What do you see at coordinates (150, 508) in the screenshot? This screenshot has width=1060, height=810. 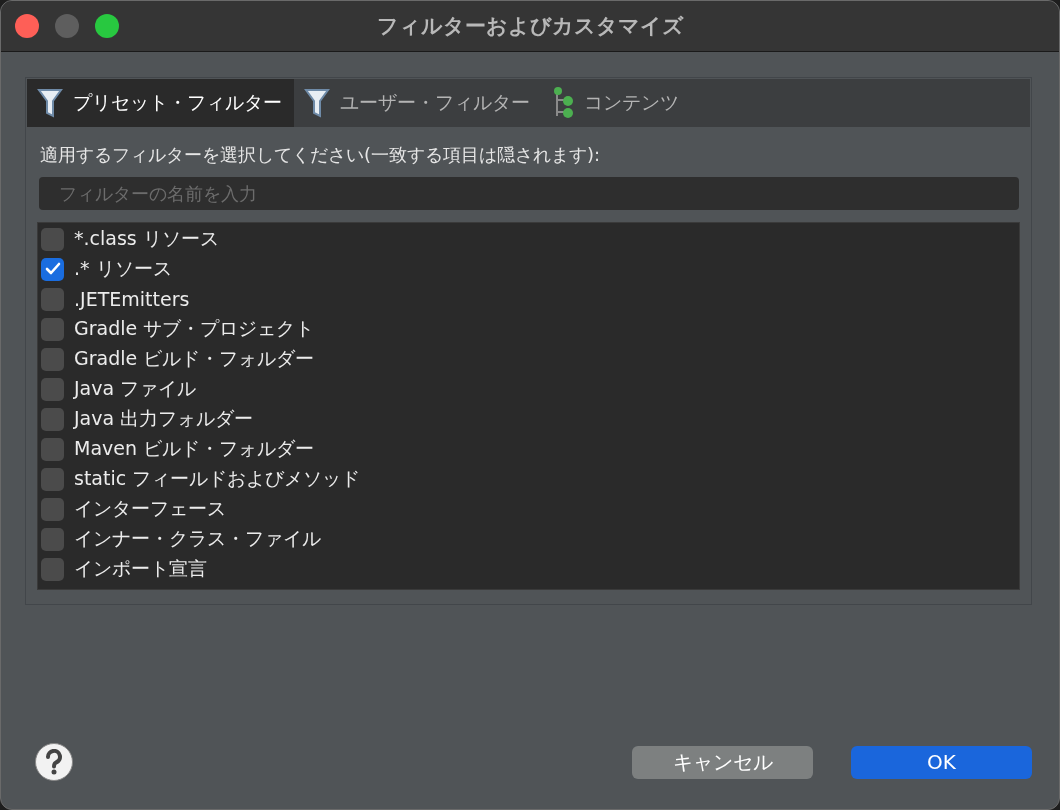 I see `filter-label: インターフェース` at bounding box center [150, 508].